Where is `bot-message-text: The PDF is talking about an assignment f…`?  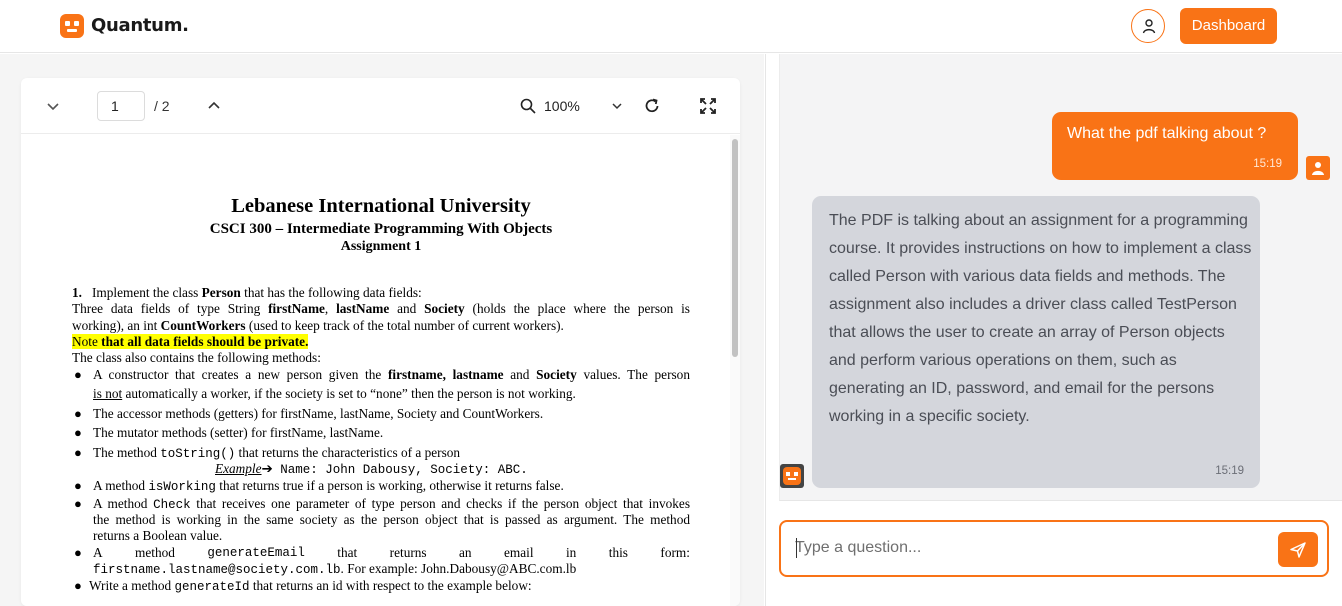
bot-message-text: The PDF is talking about an assignment f… is located at coordinates (1040, 318).